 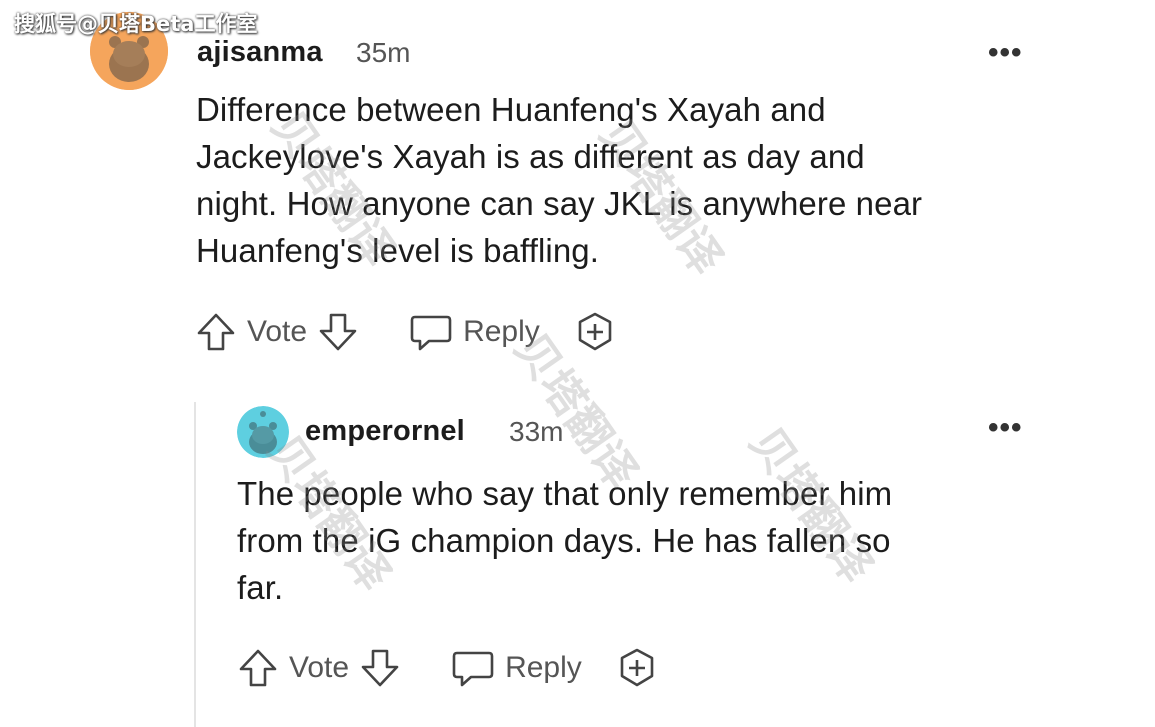 What do you see at coordinates (260, 52) in the screenshot?
I see `username: ajisanma` at bounding box center [260, 52].